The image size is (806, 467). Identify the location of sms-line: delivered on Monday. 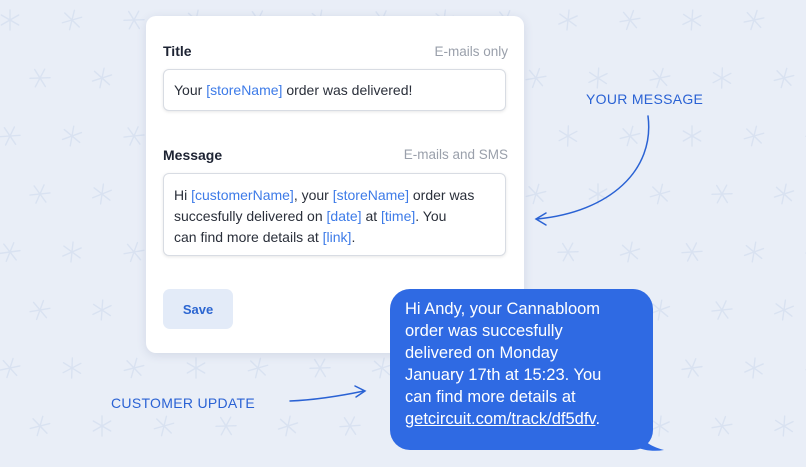
(482, 353).